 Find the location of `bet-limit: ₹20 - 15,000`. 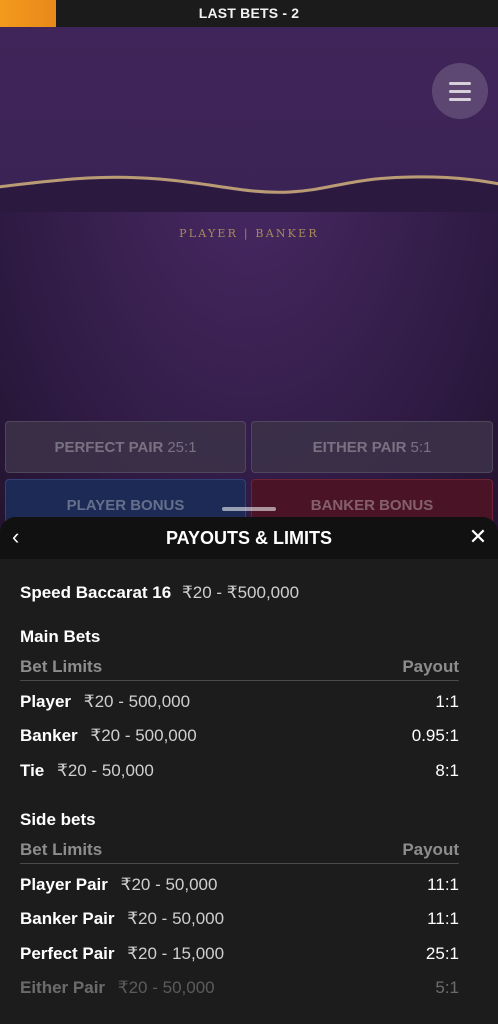

bet-limit: ₹20 - 15,000 is located at coordinates (176, 953).